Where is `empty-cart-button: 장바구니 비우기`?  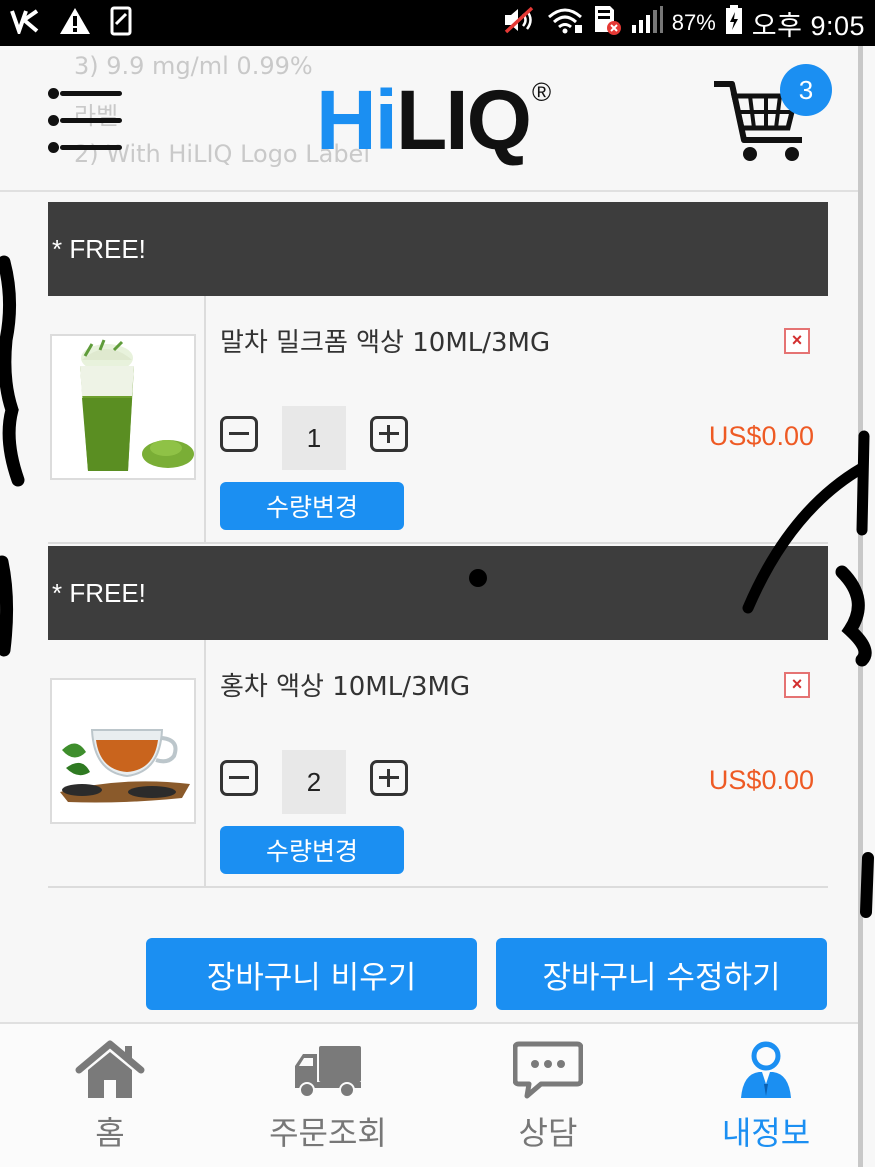
empty-cart-button: 장바구니 비우기 is located at coordinates (311, 974).